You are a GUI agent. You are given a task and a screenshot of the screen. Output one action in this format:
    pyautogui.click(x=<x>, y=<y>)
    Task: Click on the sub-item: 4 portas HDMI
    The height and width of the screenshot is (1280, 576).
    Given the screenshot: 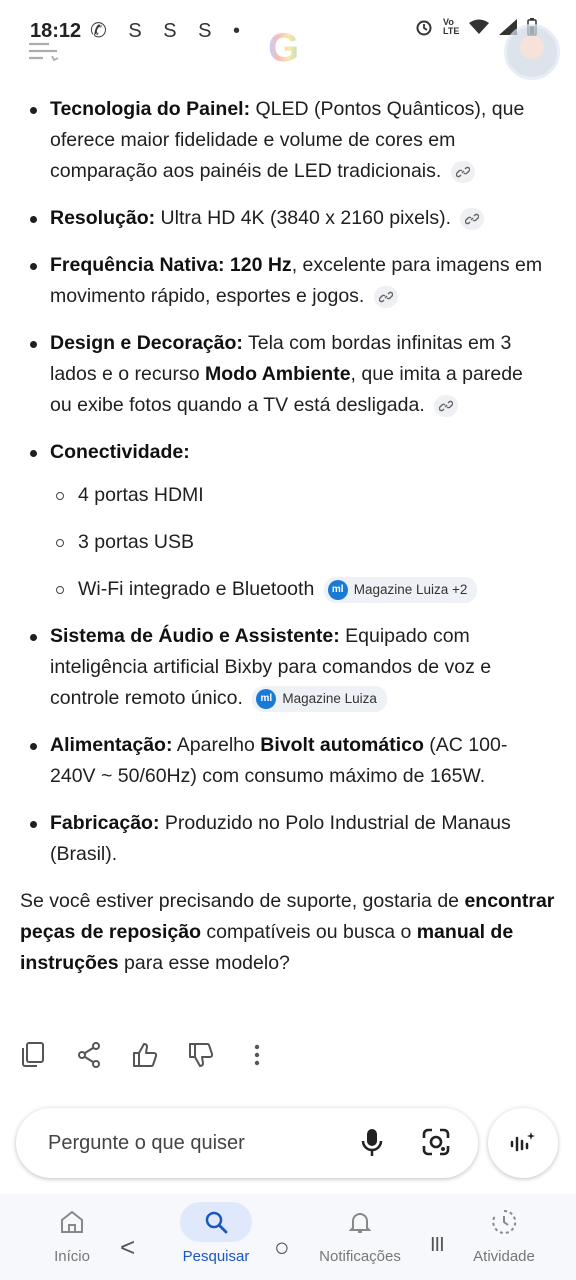 What is the action you would take?
    pyautogui.click(x=298, y=495)
    